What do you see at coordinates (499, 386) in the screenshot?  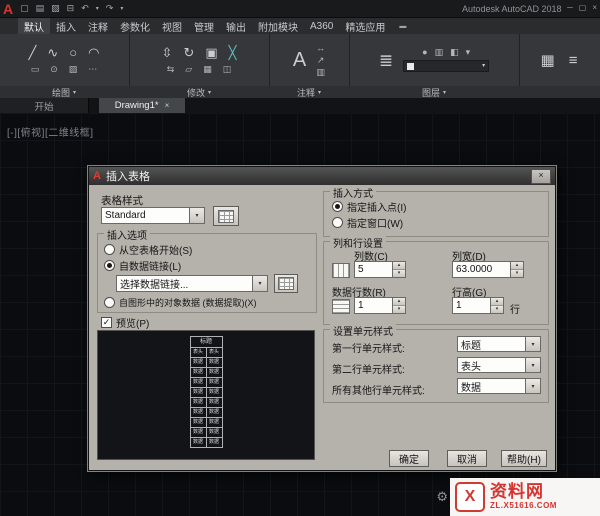 I see `other-rows-style-dropdown: 数据 ▾` at bounding box center [499, 386].